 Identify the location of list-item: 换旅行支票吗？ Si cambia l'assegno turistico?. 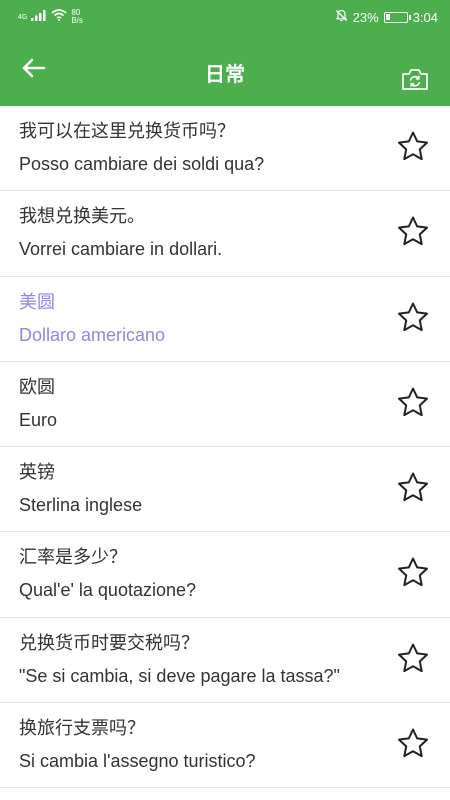
(225, 746).